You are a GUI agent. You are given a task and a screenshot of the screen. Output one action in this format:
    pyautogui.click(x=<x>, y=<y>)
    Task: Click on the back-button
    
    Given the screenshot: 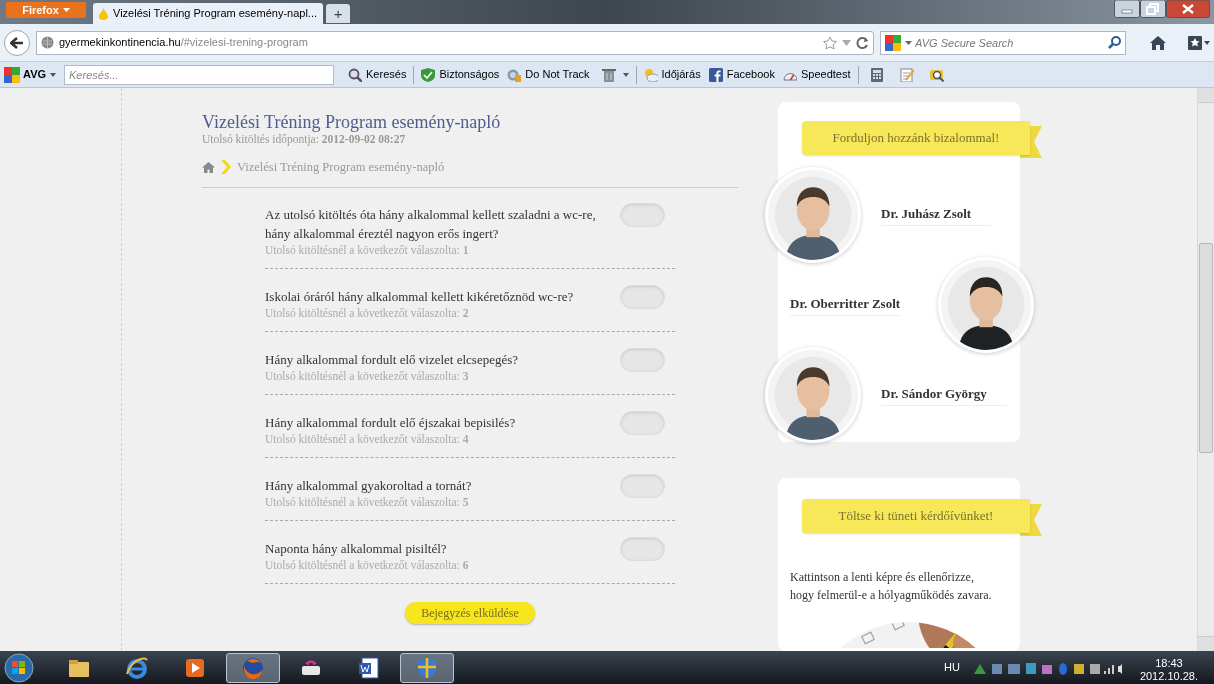 What is the action you would take?
    pyautogui.click(x=17, y=42)
    